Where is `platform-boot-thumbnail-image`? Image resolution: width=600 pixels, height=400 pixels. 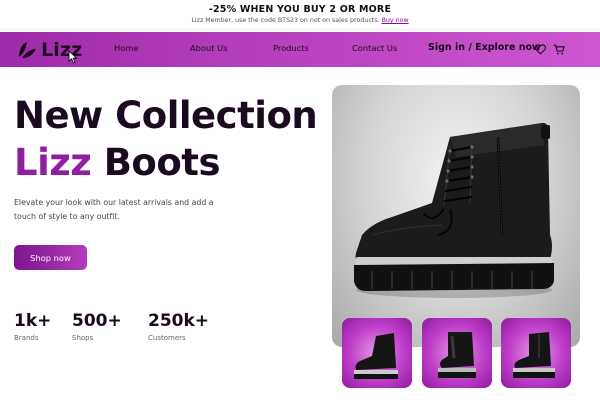
platform-boot-thumbnail-image is located at coordinates (534, 355).